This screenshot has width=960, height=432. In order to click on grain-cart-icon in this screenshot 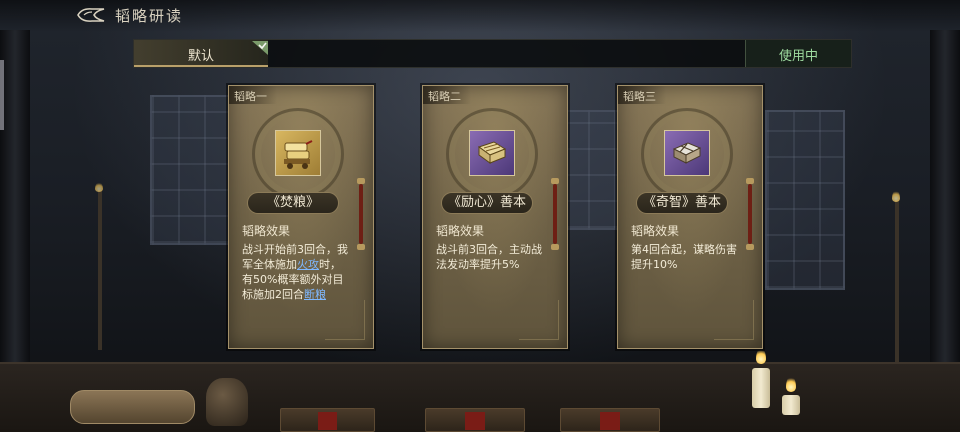, I will do `click(298, 153)`.